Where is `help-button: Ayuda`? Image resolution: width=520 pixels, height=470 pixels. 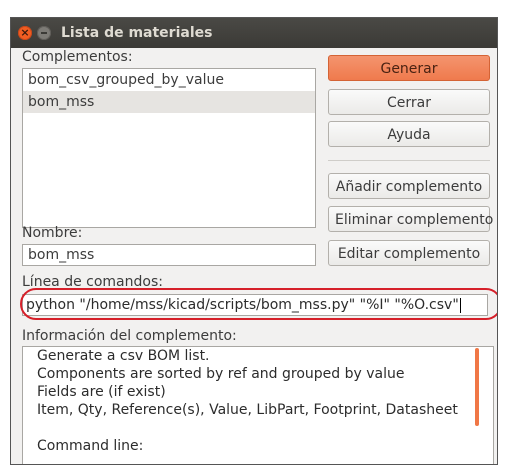
help-button: Ayuda is located at coordinates (409, 134).